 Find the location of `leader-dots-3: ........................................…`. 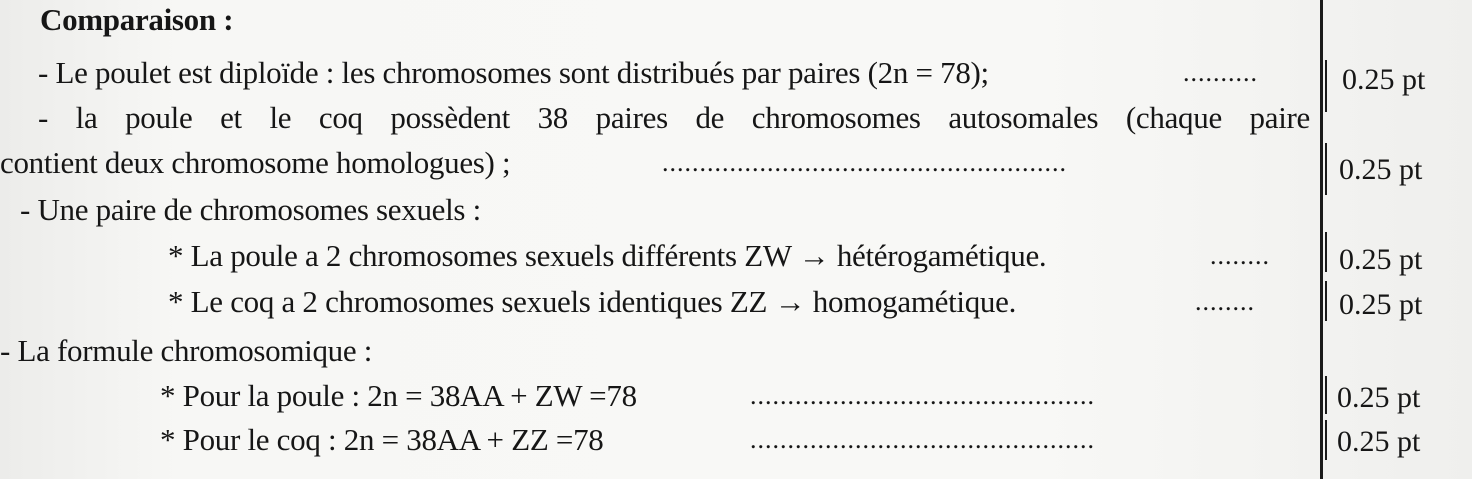

leader-dots-3: ........................................… is located at coordinates (864, 162).